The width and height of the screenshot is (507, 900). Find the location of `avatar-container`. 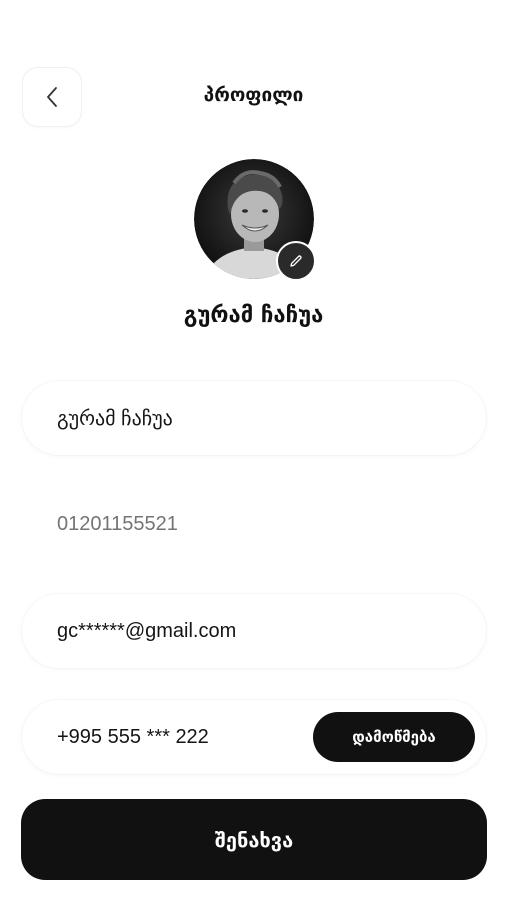

avatar-container is located at coordinates (255, 220).